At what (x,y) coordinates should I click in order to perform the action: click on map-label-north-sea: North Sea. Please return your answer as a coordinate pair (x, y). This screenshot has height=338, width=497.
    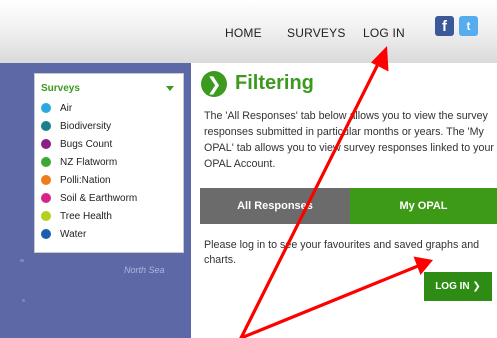
    Looking at the image, I should click on (144, 270).